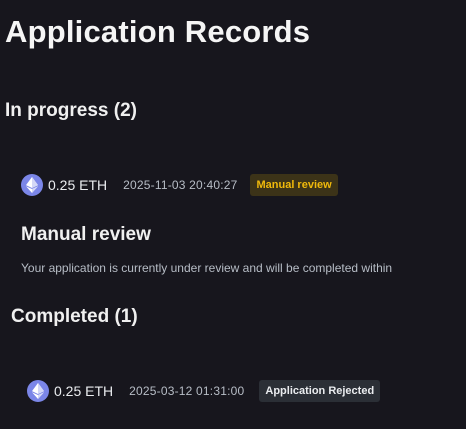 Image resolution: width=466 pixels, height=429 pixels. What do you see at coordinates (74, 316) in the screenshot?
I see `completed-heading: Completed (1)` at bounding box center [74, 316].